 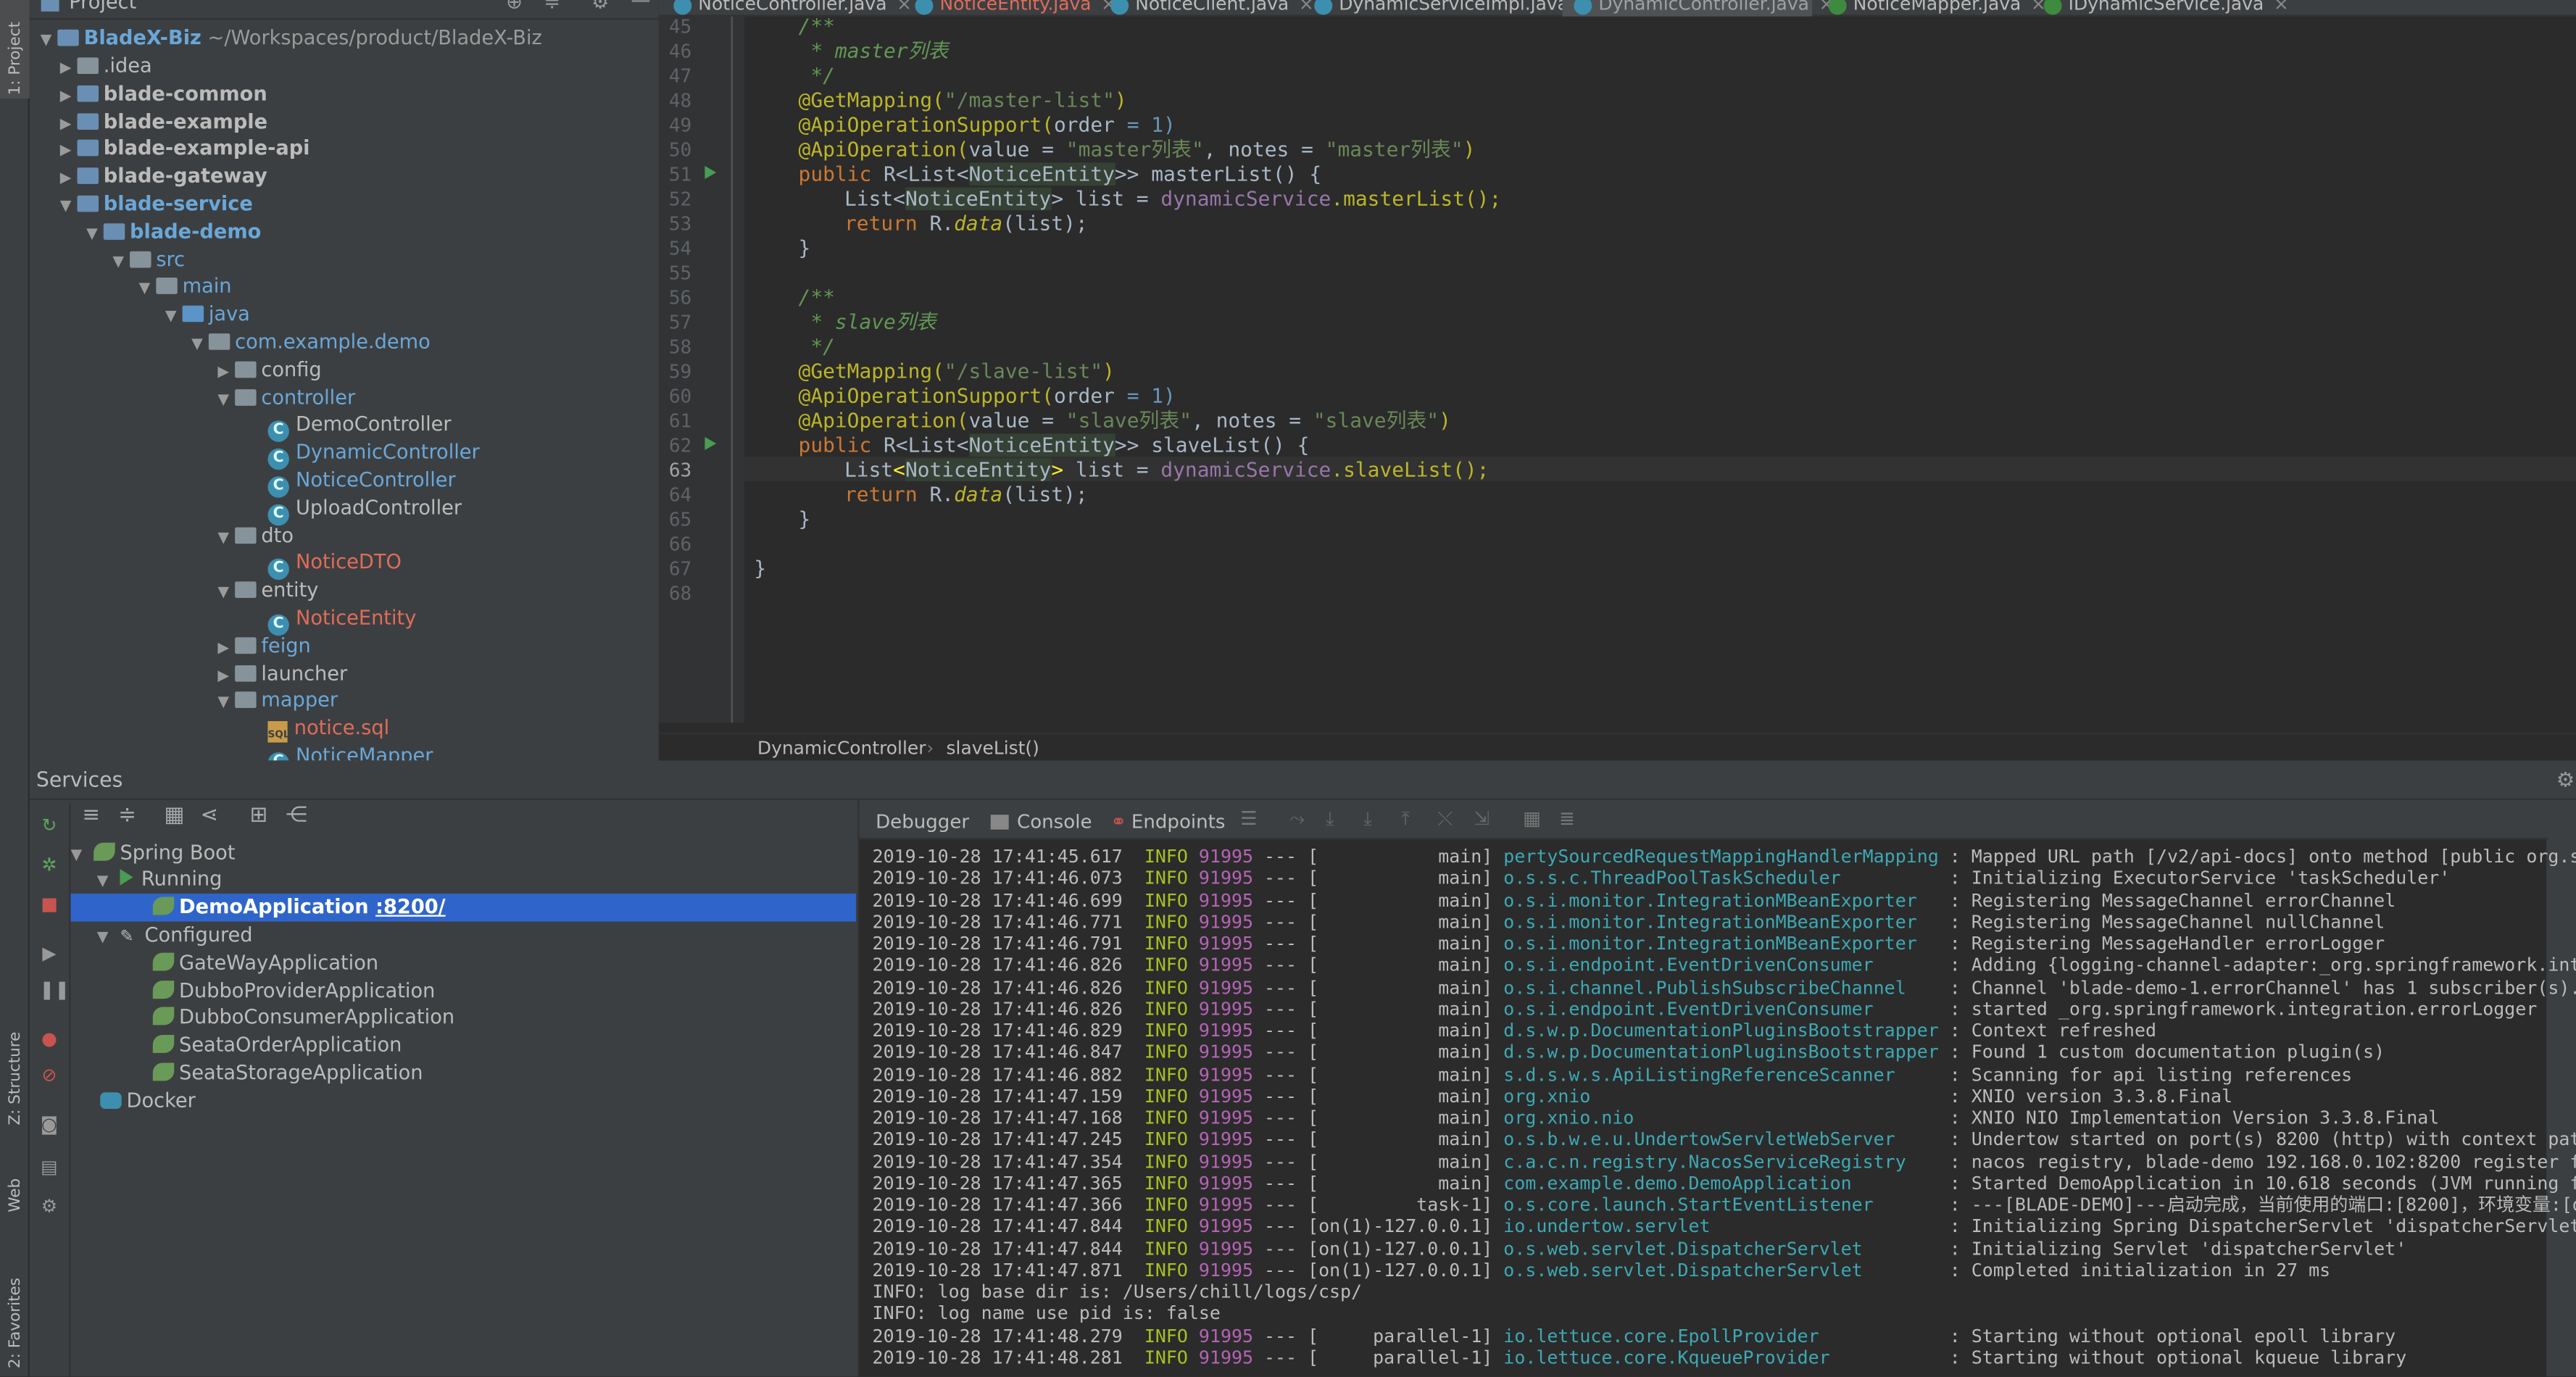 I want to click on run-to-cursor-icon: ⇲, so click(x=1481, y=818).